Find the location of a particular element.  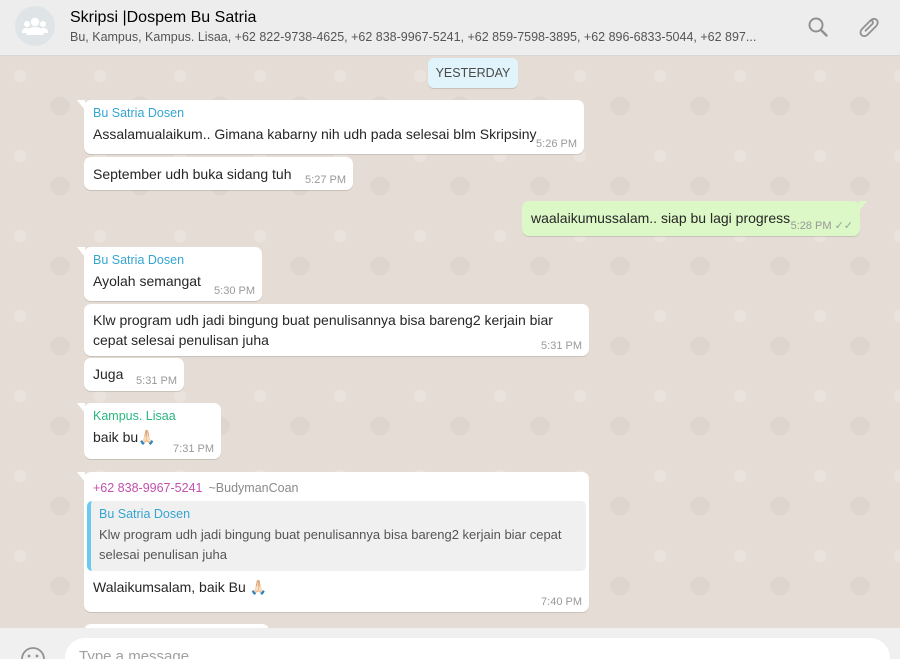

message-bubble-incoming: Bu Satria Dosen Ayolah semangat 5:30 PM is located at coordinates (169, 274).